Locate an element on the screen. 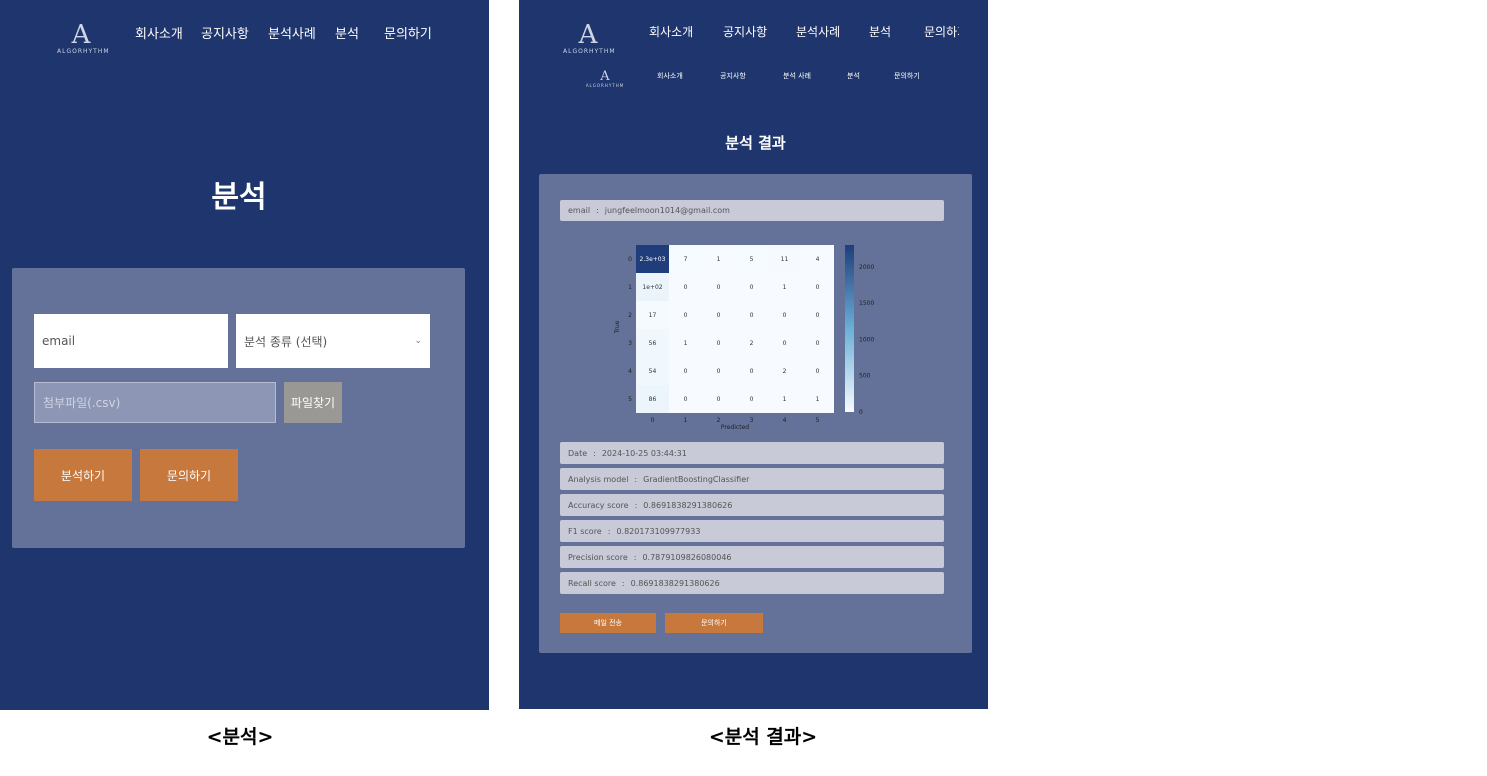 This screenshot has width=1487, height=776. email-input: email is located at coordinates (131, 341).